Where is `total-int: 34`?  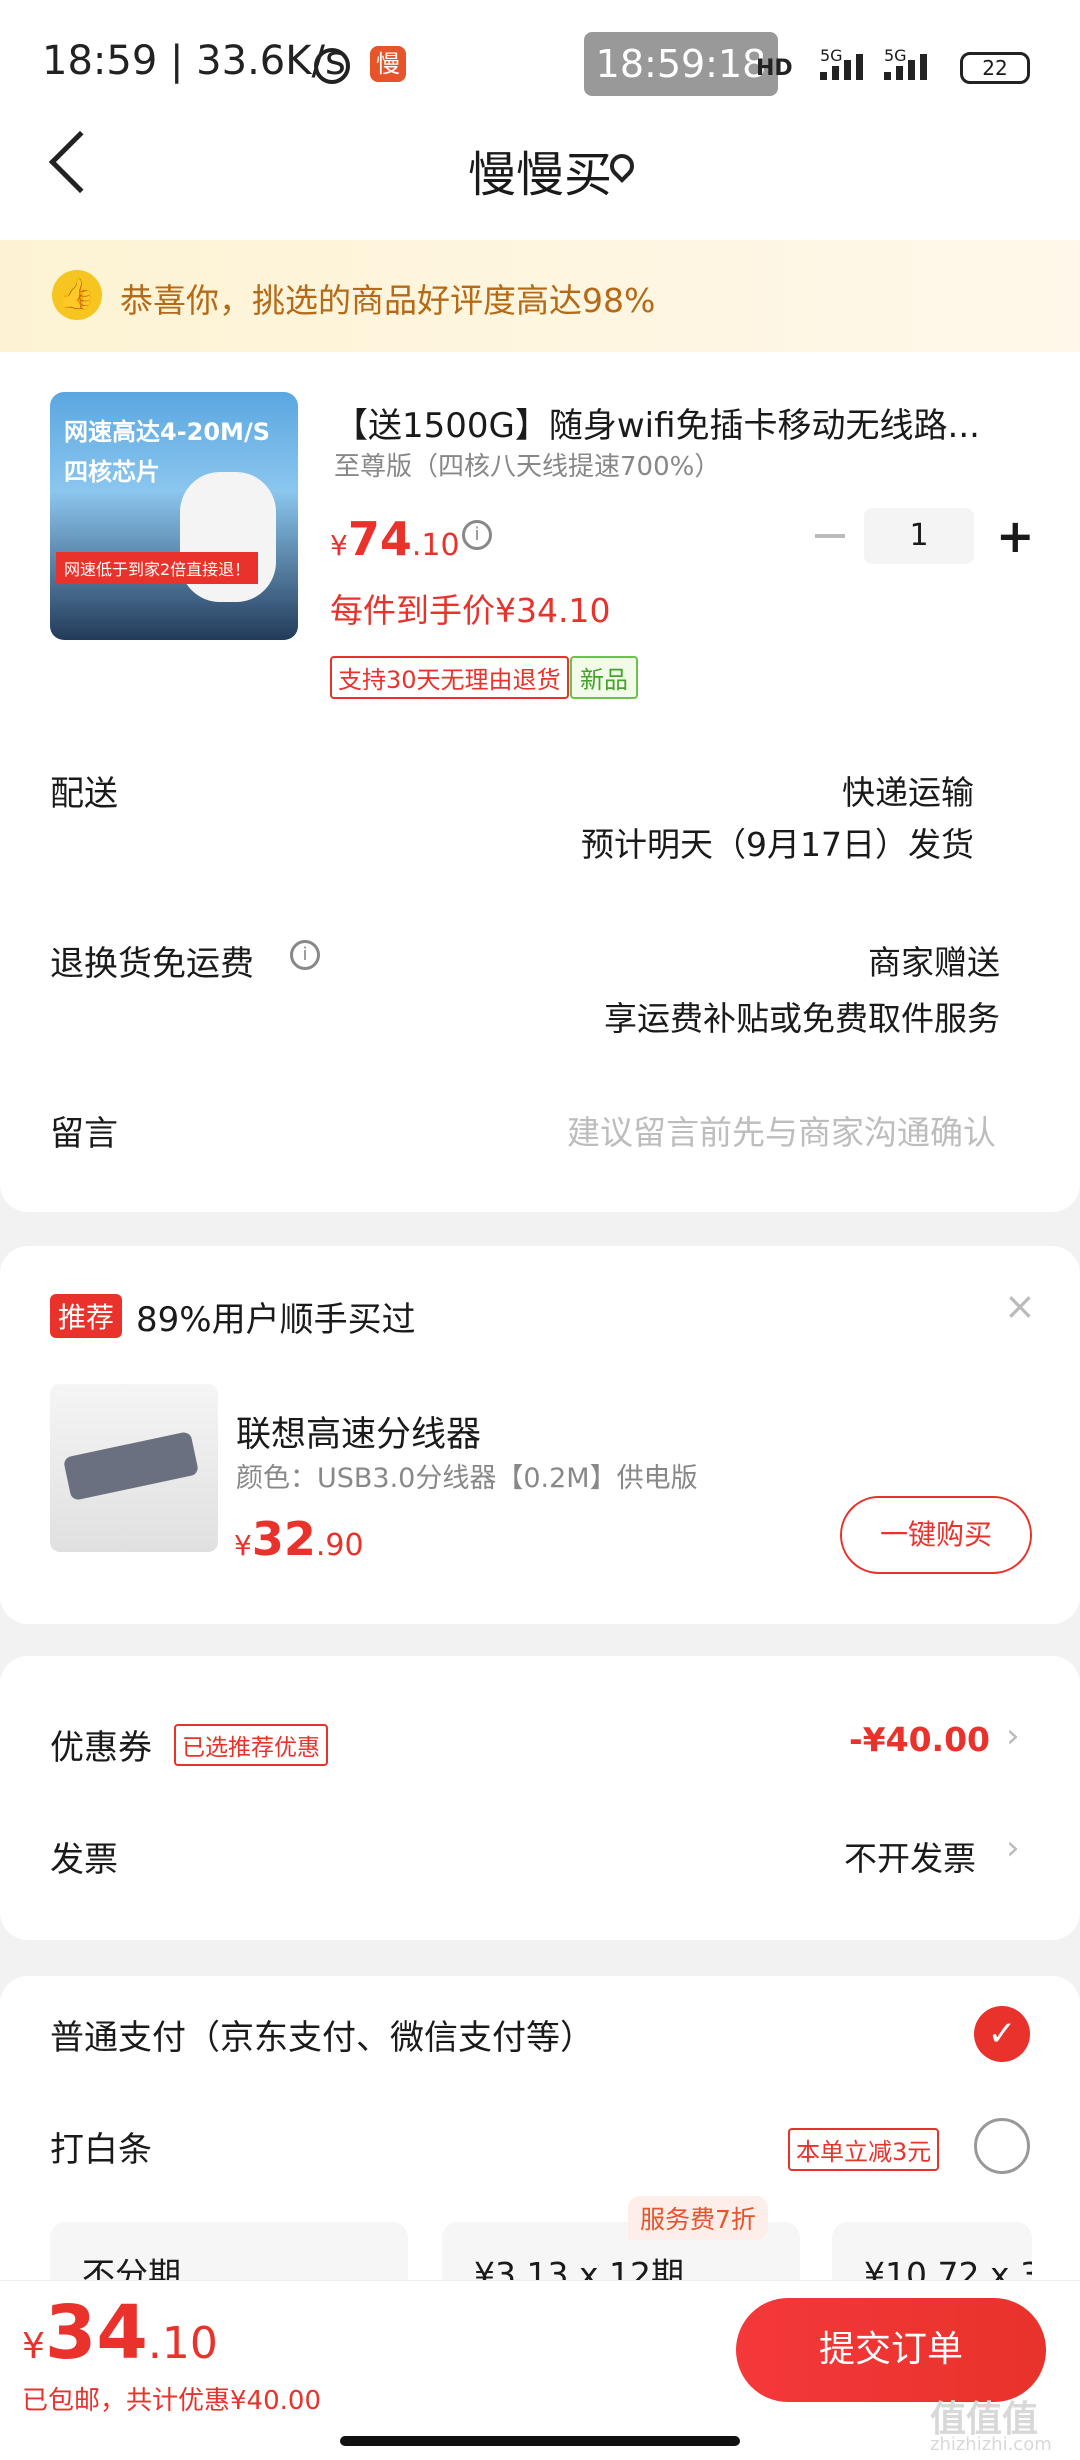
total-int: 34 is located at coordinates (96, 2333).